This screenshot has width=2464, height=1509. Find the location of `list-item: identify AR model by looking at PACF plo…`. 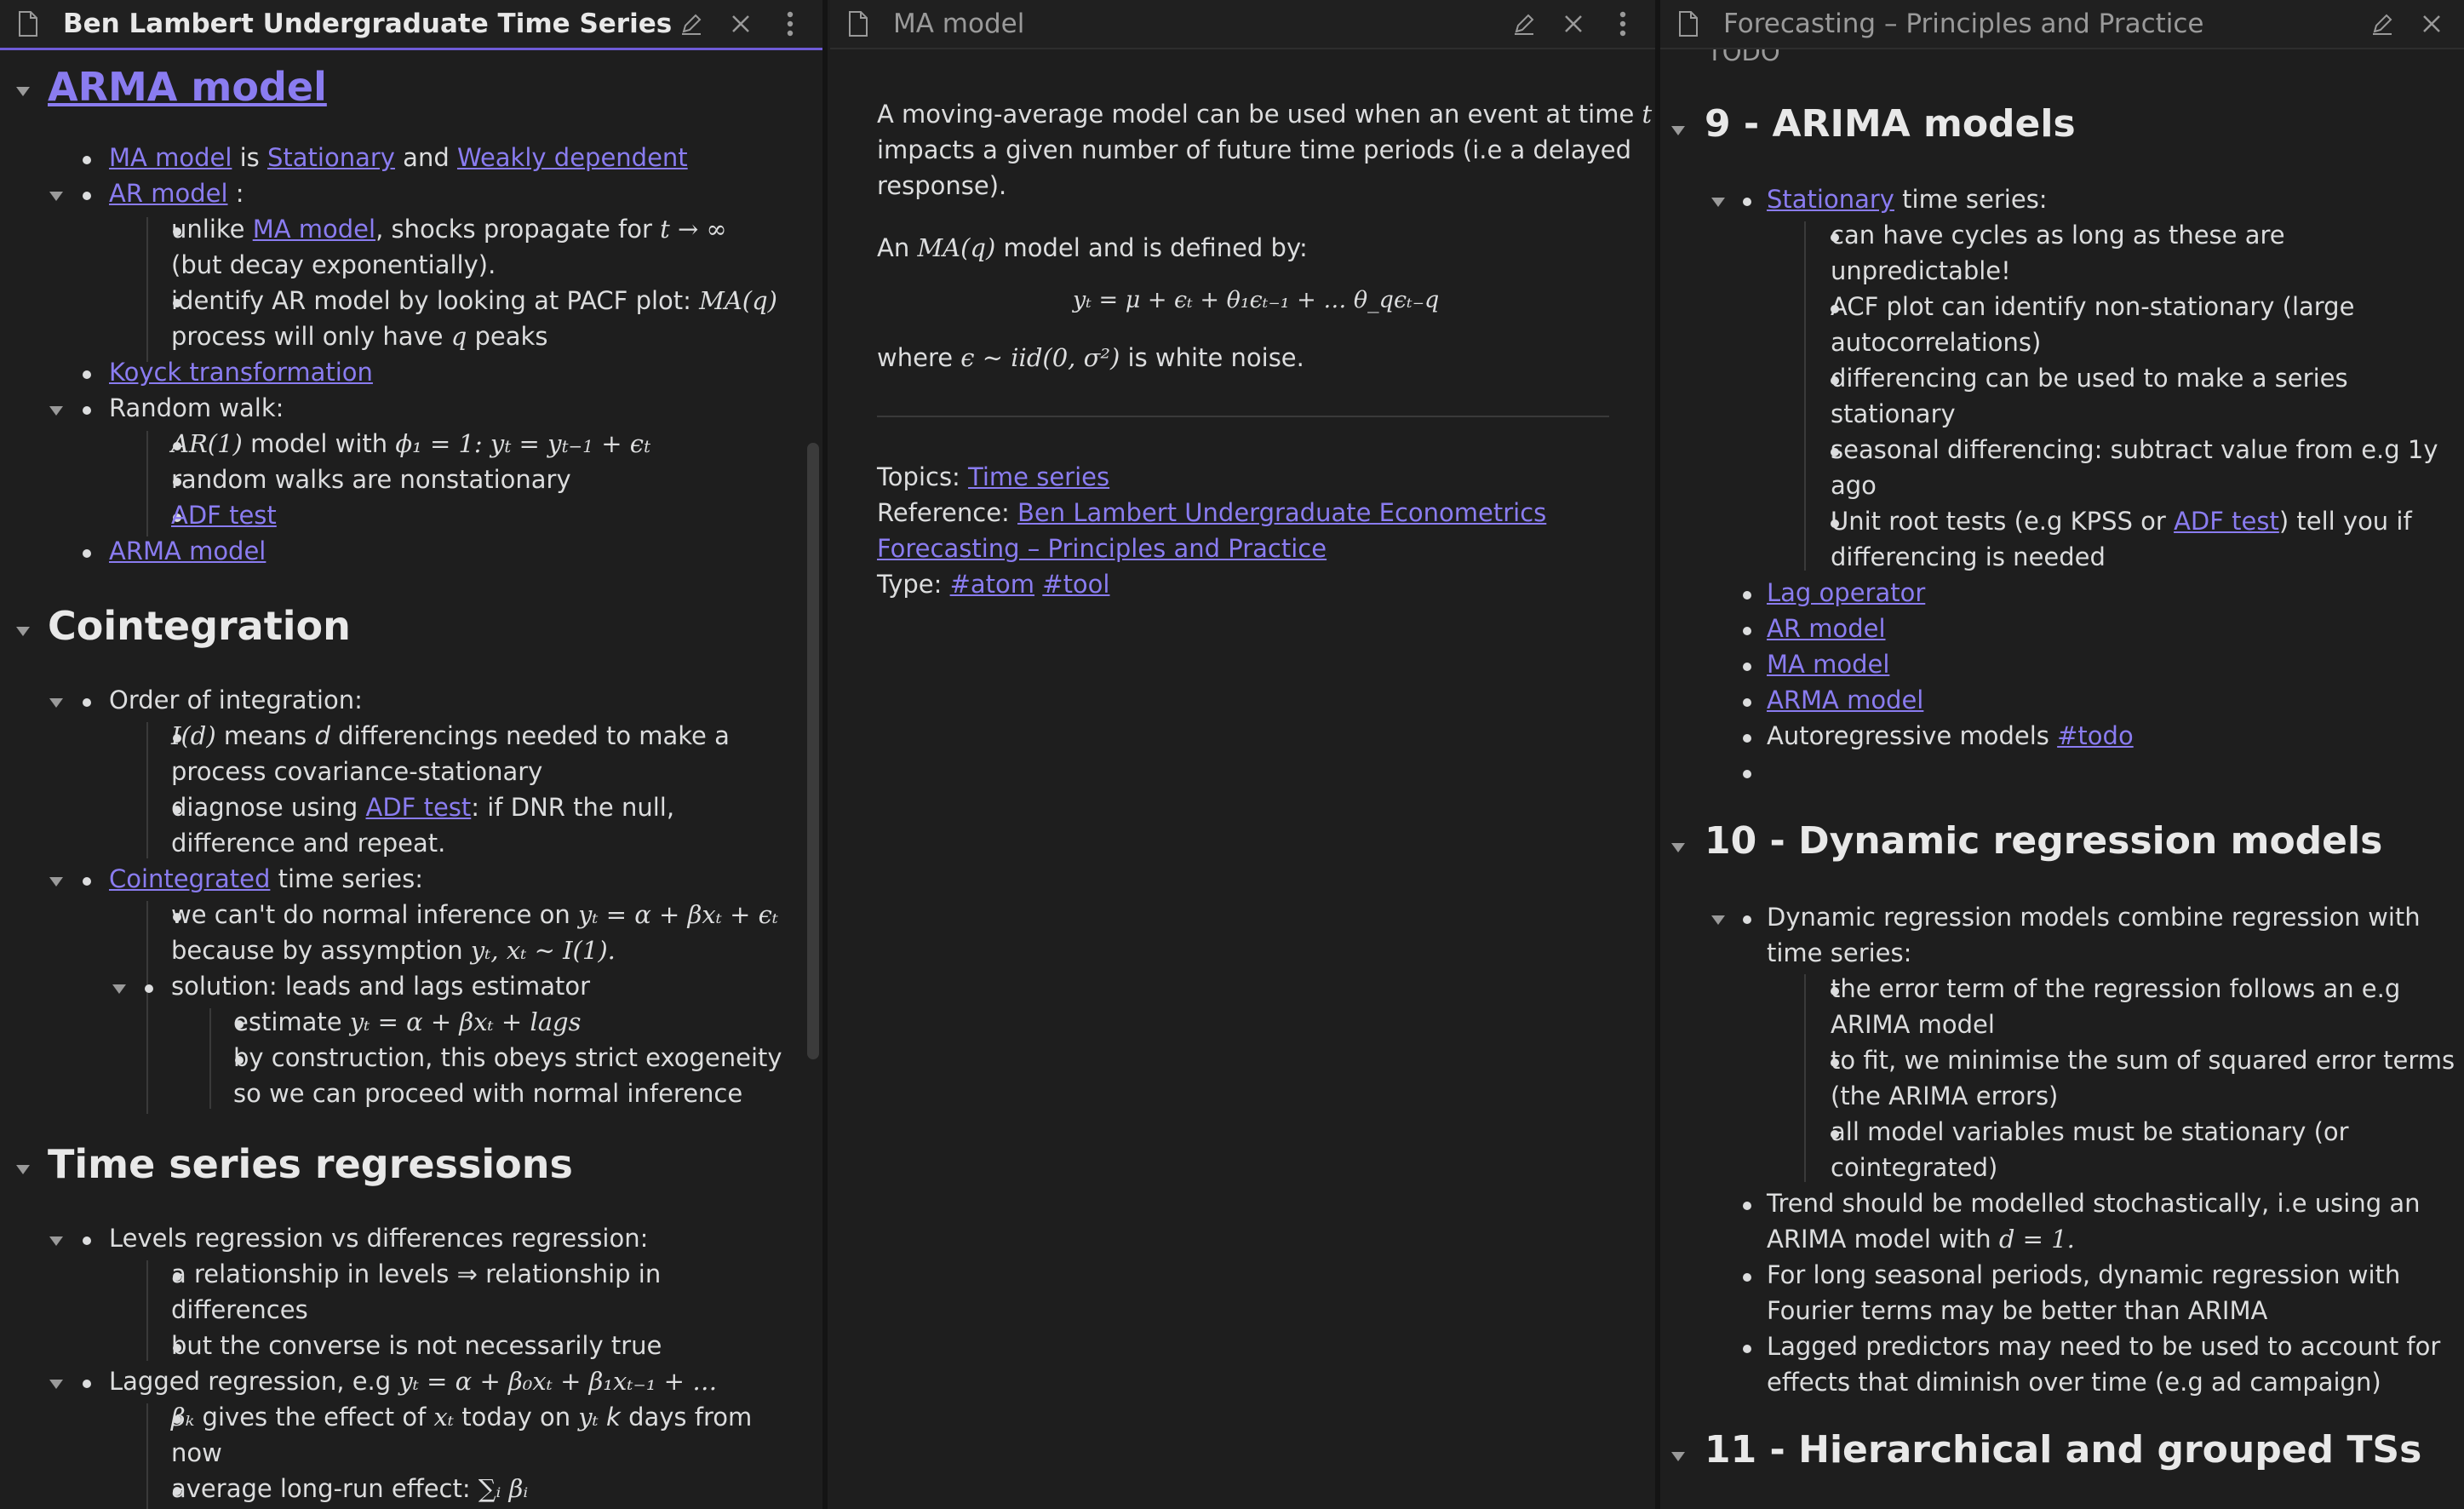

list-item: identify AR model by looking at PACF plo… is located at coordinates (474, 300).